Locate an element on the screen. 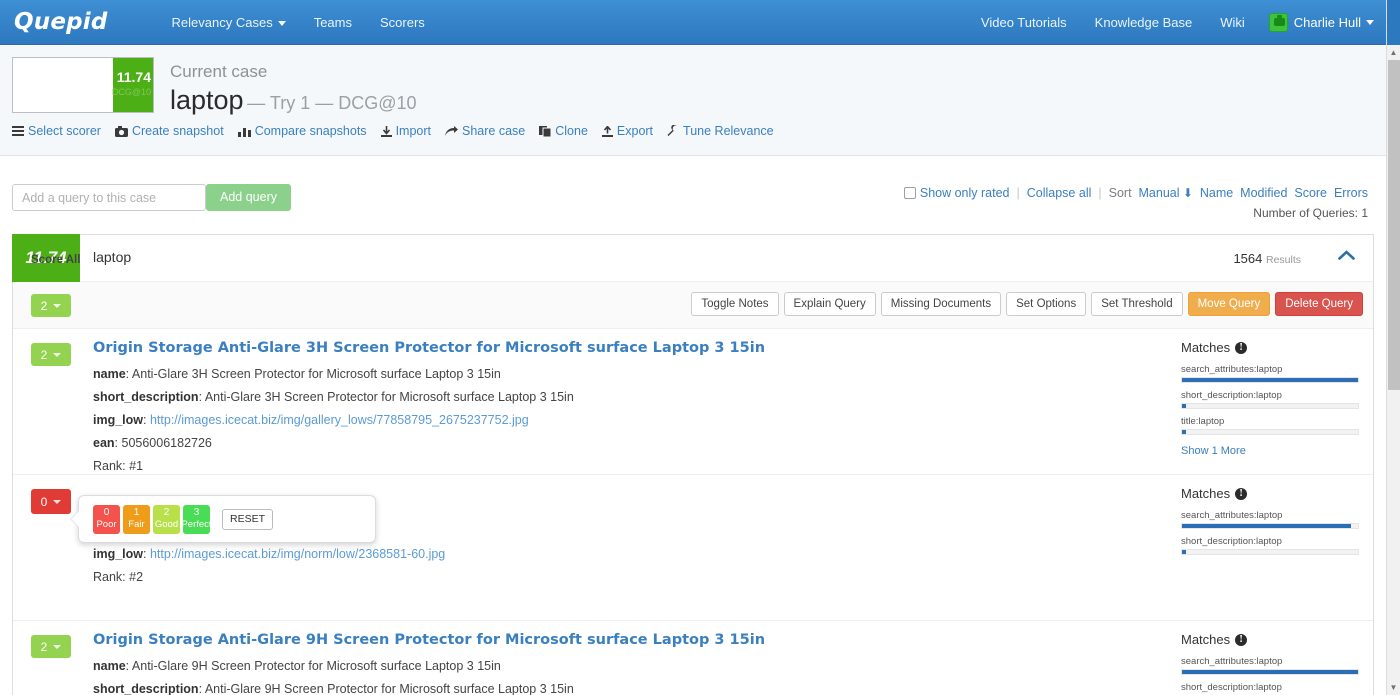 Image resolution: width=1400 pixels, height=695 pixels. collapse-all-link: Collapse all is located at coordinates (1059, 193).